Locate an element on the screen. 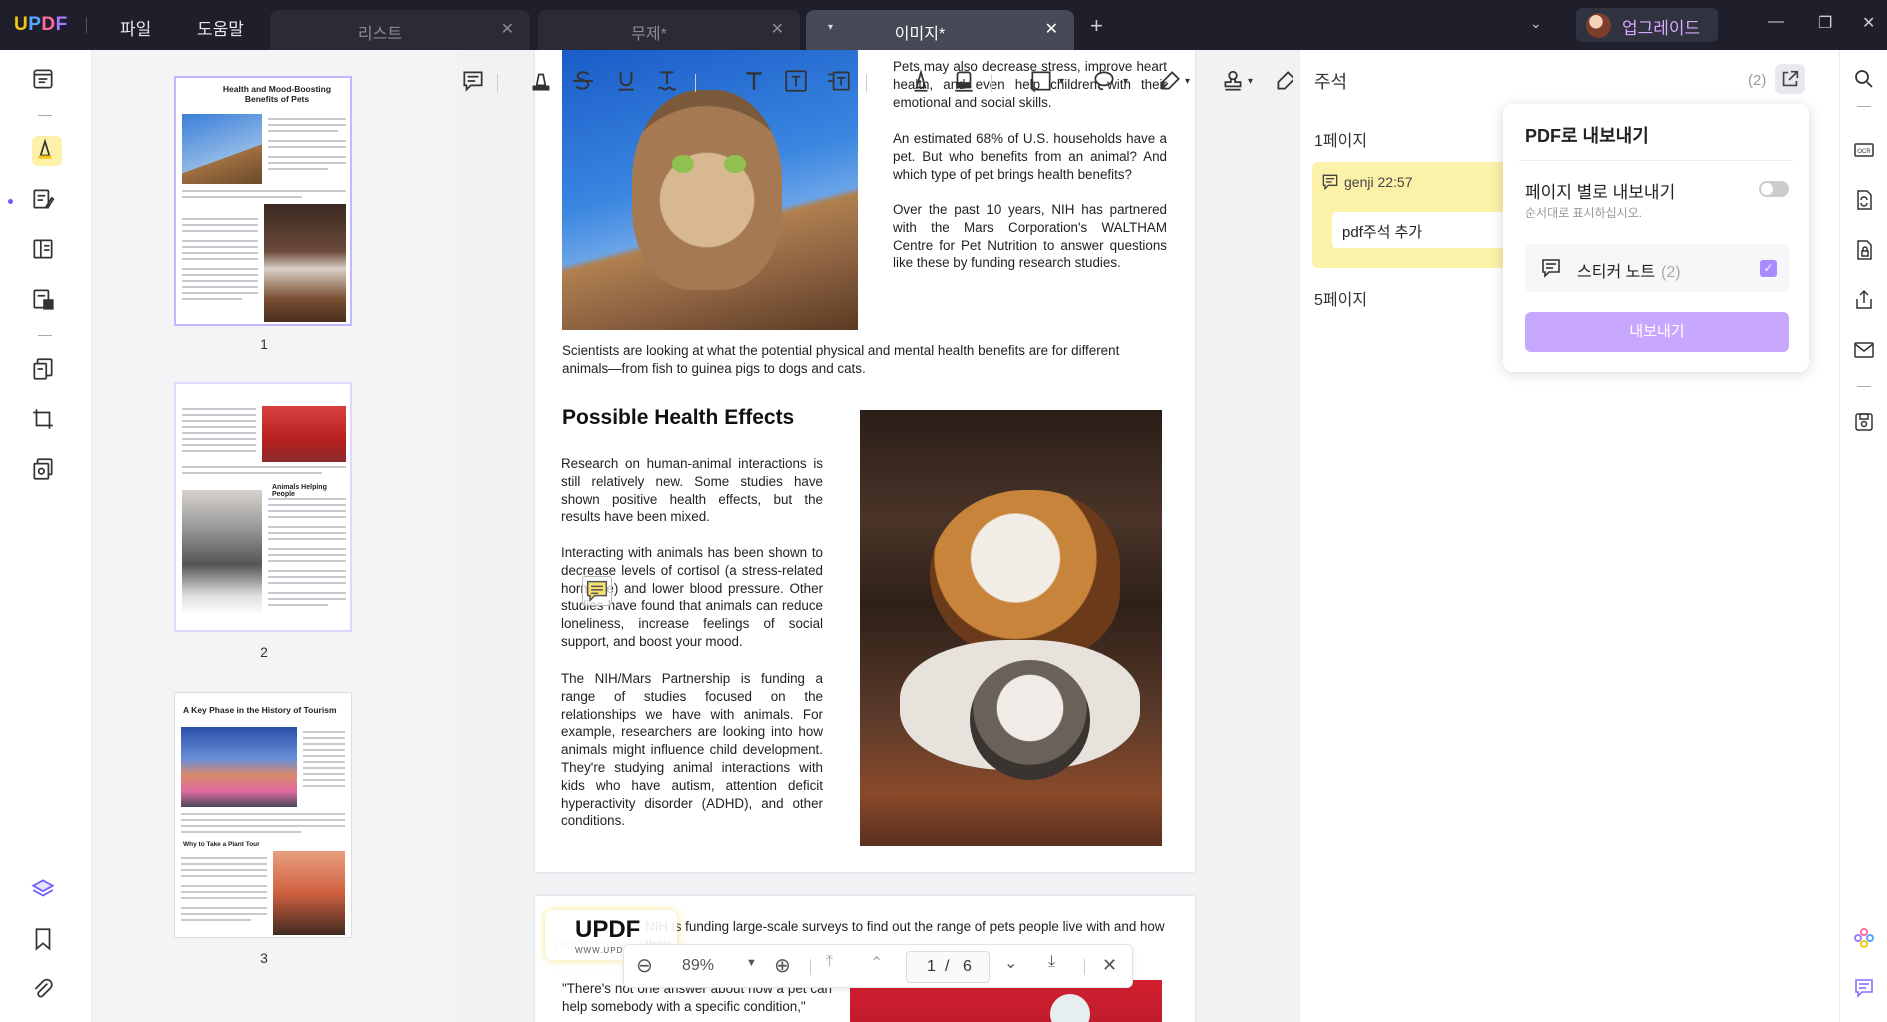 This screenshot has height=1022, width=1887. export-button: 내보내기 is located at coordinates (1657, 332).